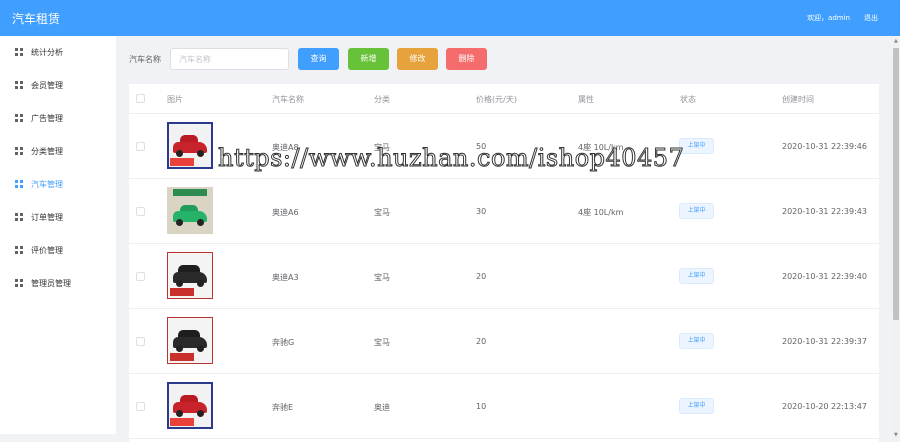 The height and width of the screenshot is (442, 900). I want to click on column-header-status: 状态, so click(688, 99).